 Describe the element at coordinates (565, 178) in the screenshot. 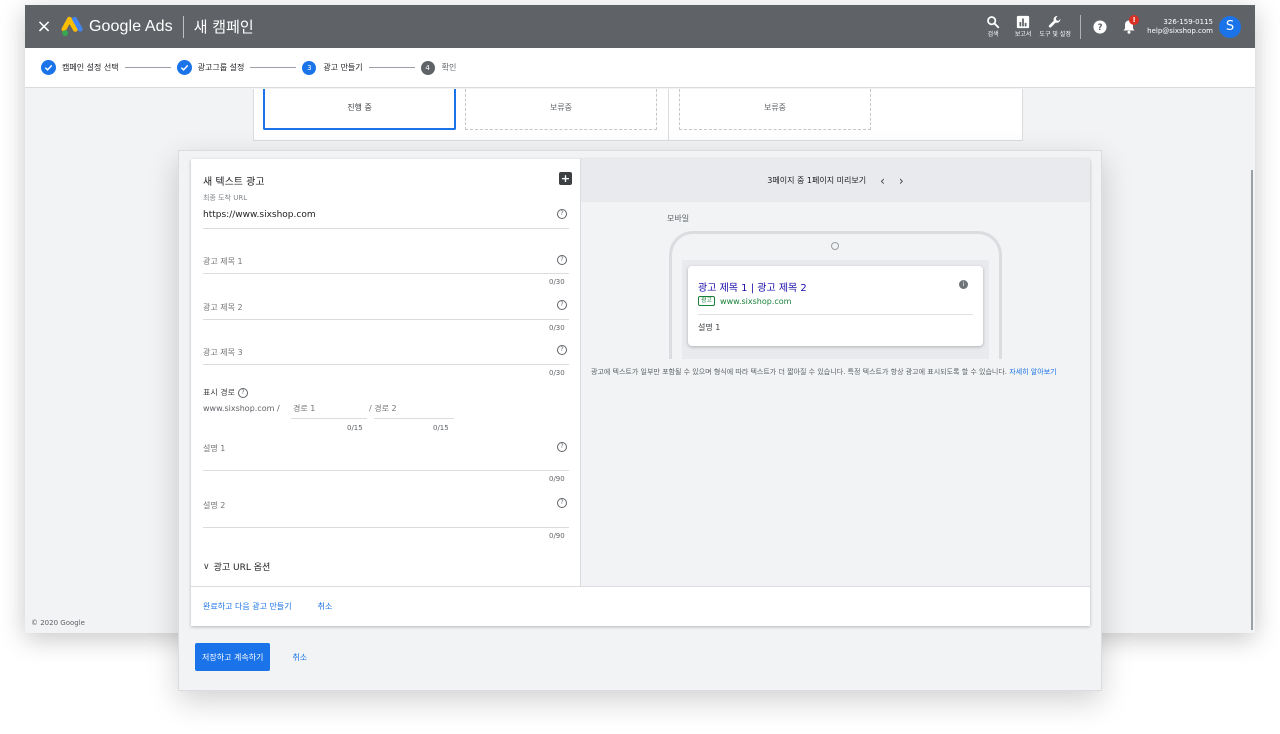

I see `add-note-icon: +` at that location.